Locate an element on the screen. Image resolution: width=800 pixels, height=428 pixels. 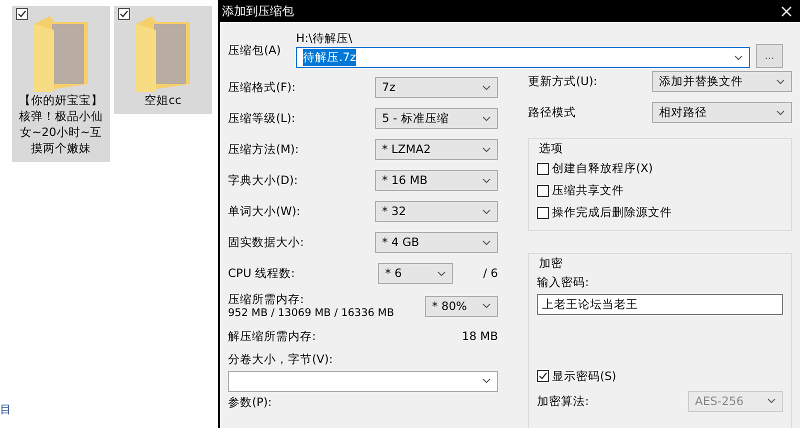
dropdown: 添加并替换文件 is located at coordinates (722, 81).